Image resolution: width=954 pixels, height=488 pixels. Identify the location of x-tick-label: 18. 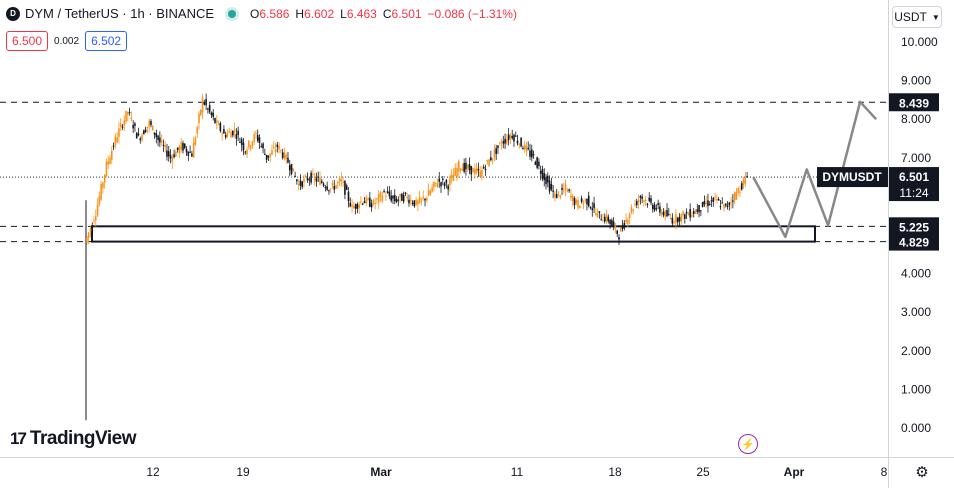
(615, 472).